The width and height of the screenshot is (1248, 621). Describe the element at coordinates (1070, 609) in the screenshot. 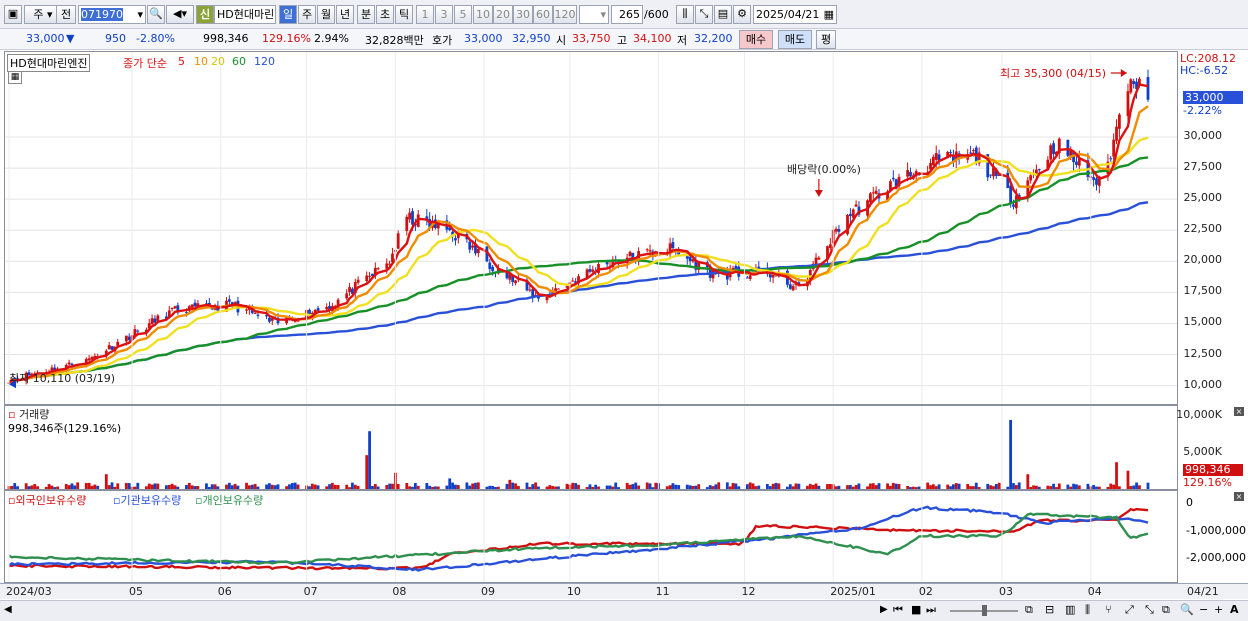

I see `table-icon: ▥` at that location.